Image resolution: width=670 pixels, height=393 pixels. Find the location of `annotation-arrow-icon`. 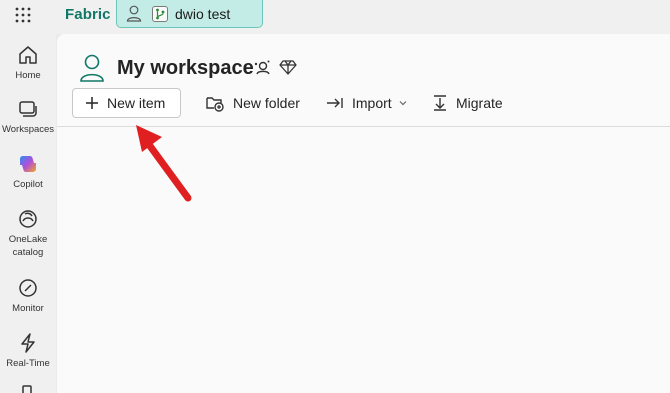

annotation-arrow-icon is located at coordinates (164, 163).